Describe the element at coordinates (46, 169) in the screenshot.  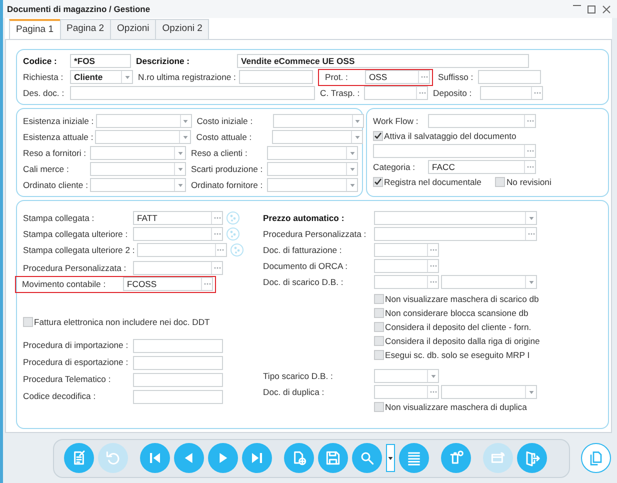
I see `field-label: Cali merce :` at that location.